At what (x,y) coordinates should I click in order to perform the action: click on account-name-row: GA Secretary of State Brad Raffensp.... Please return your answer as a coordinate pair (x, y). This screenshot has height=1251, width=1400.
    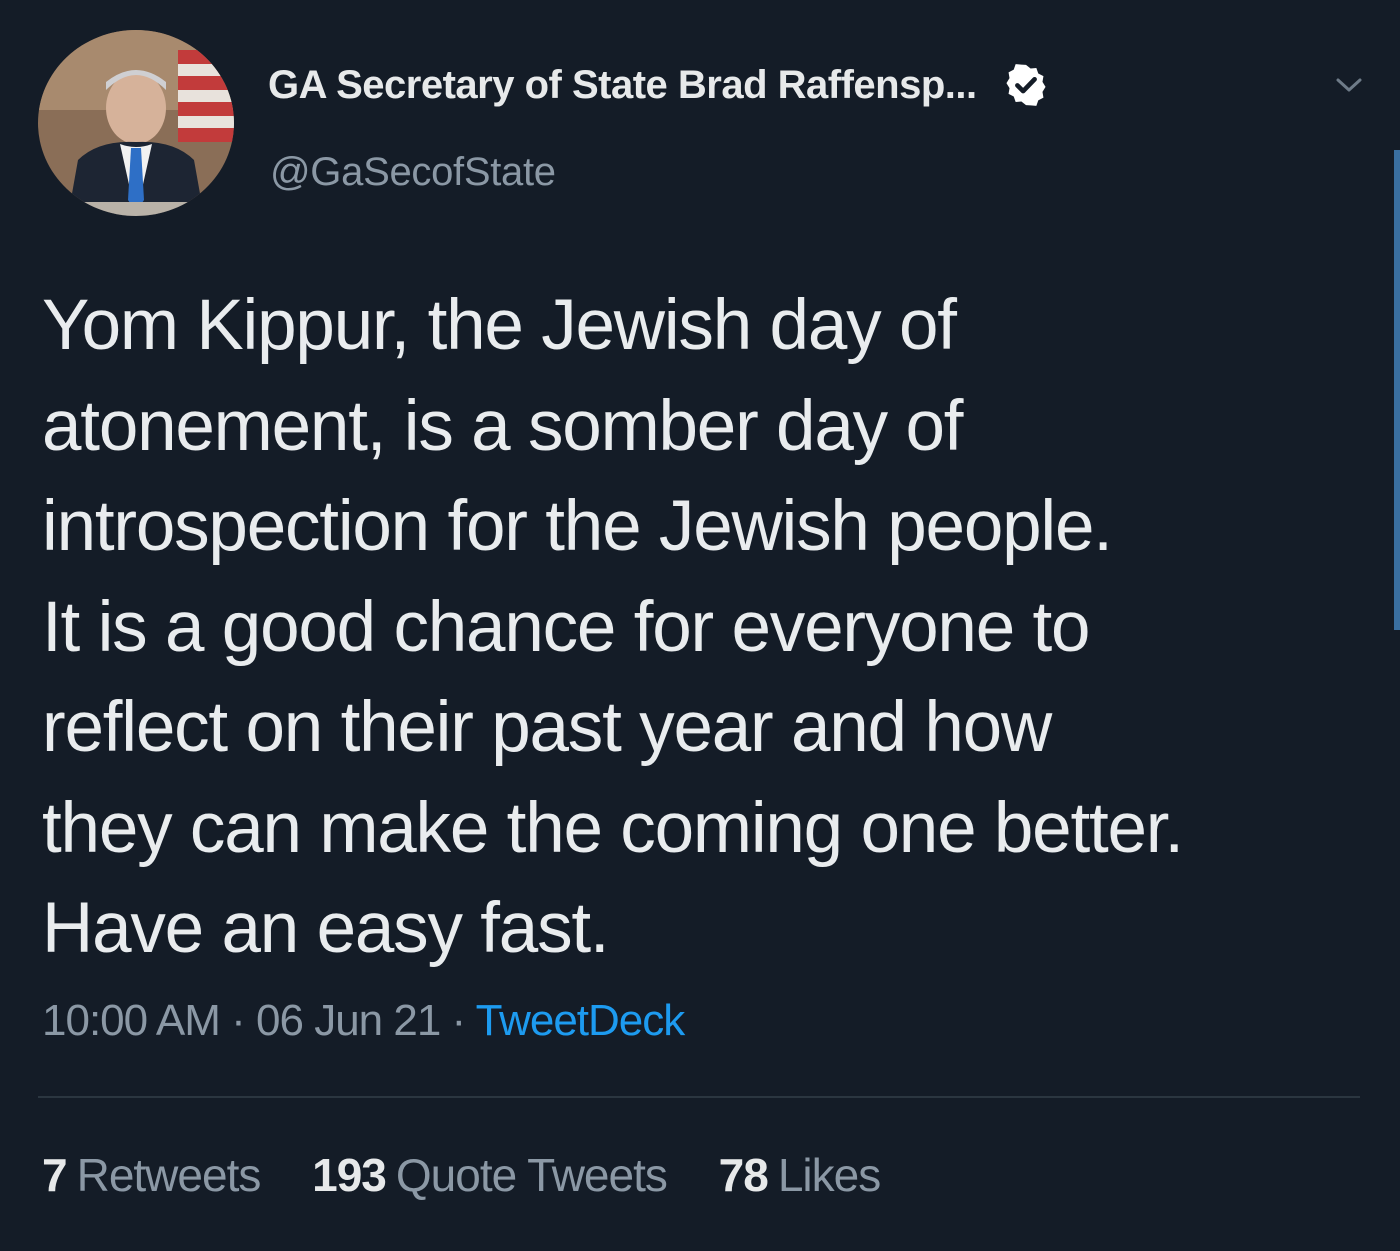
    Looking at the image, I should click on (658, 85).